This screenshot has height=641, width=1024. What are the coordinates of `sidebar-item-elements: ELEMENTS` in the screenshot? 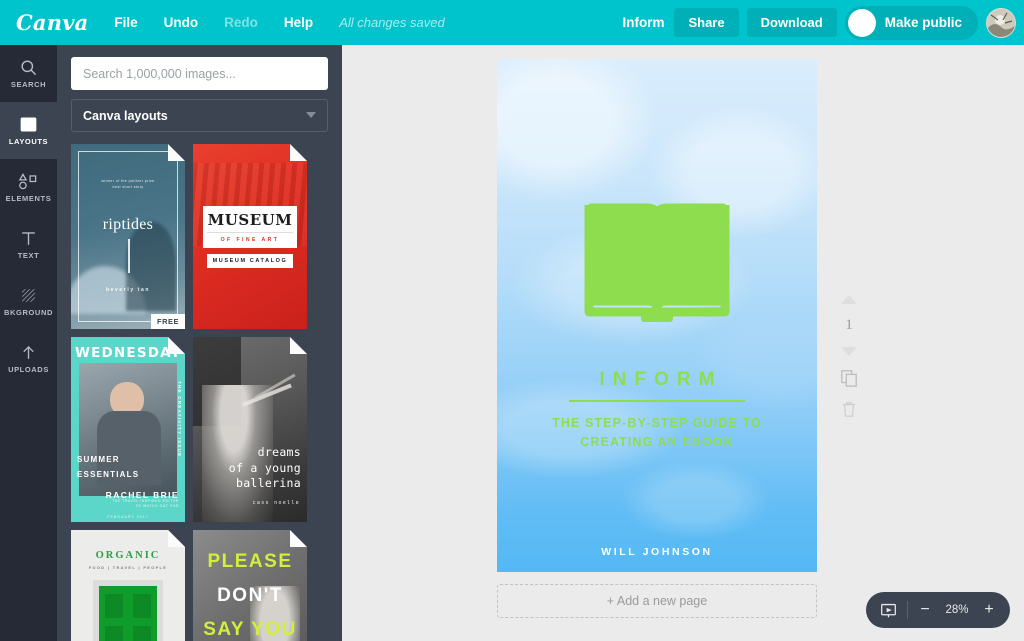 It's located at (28, 187).